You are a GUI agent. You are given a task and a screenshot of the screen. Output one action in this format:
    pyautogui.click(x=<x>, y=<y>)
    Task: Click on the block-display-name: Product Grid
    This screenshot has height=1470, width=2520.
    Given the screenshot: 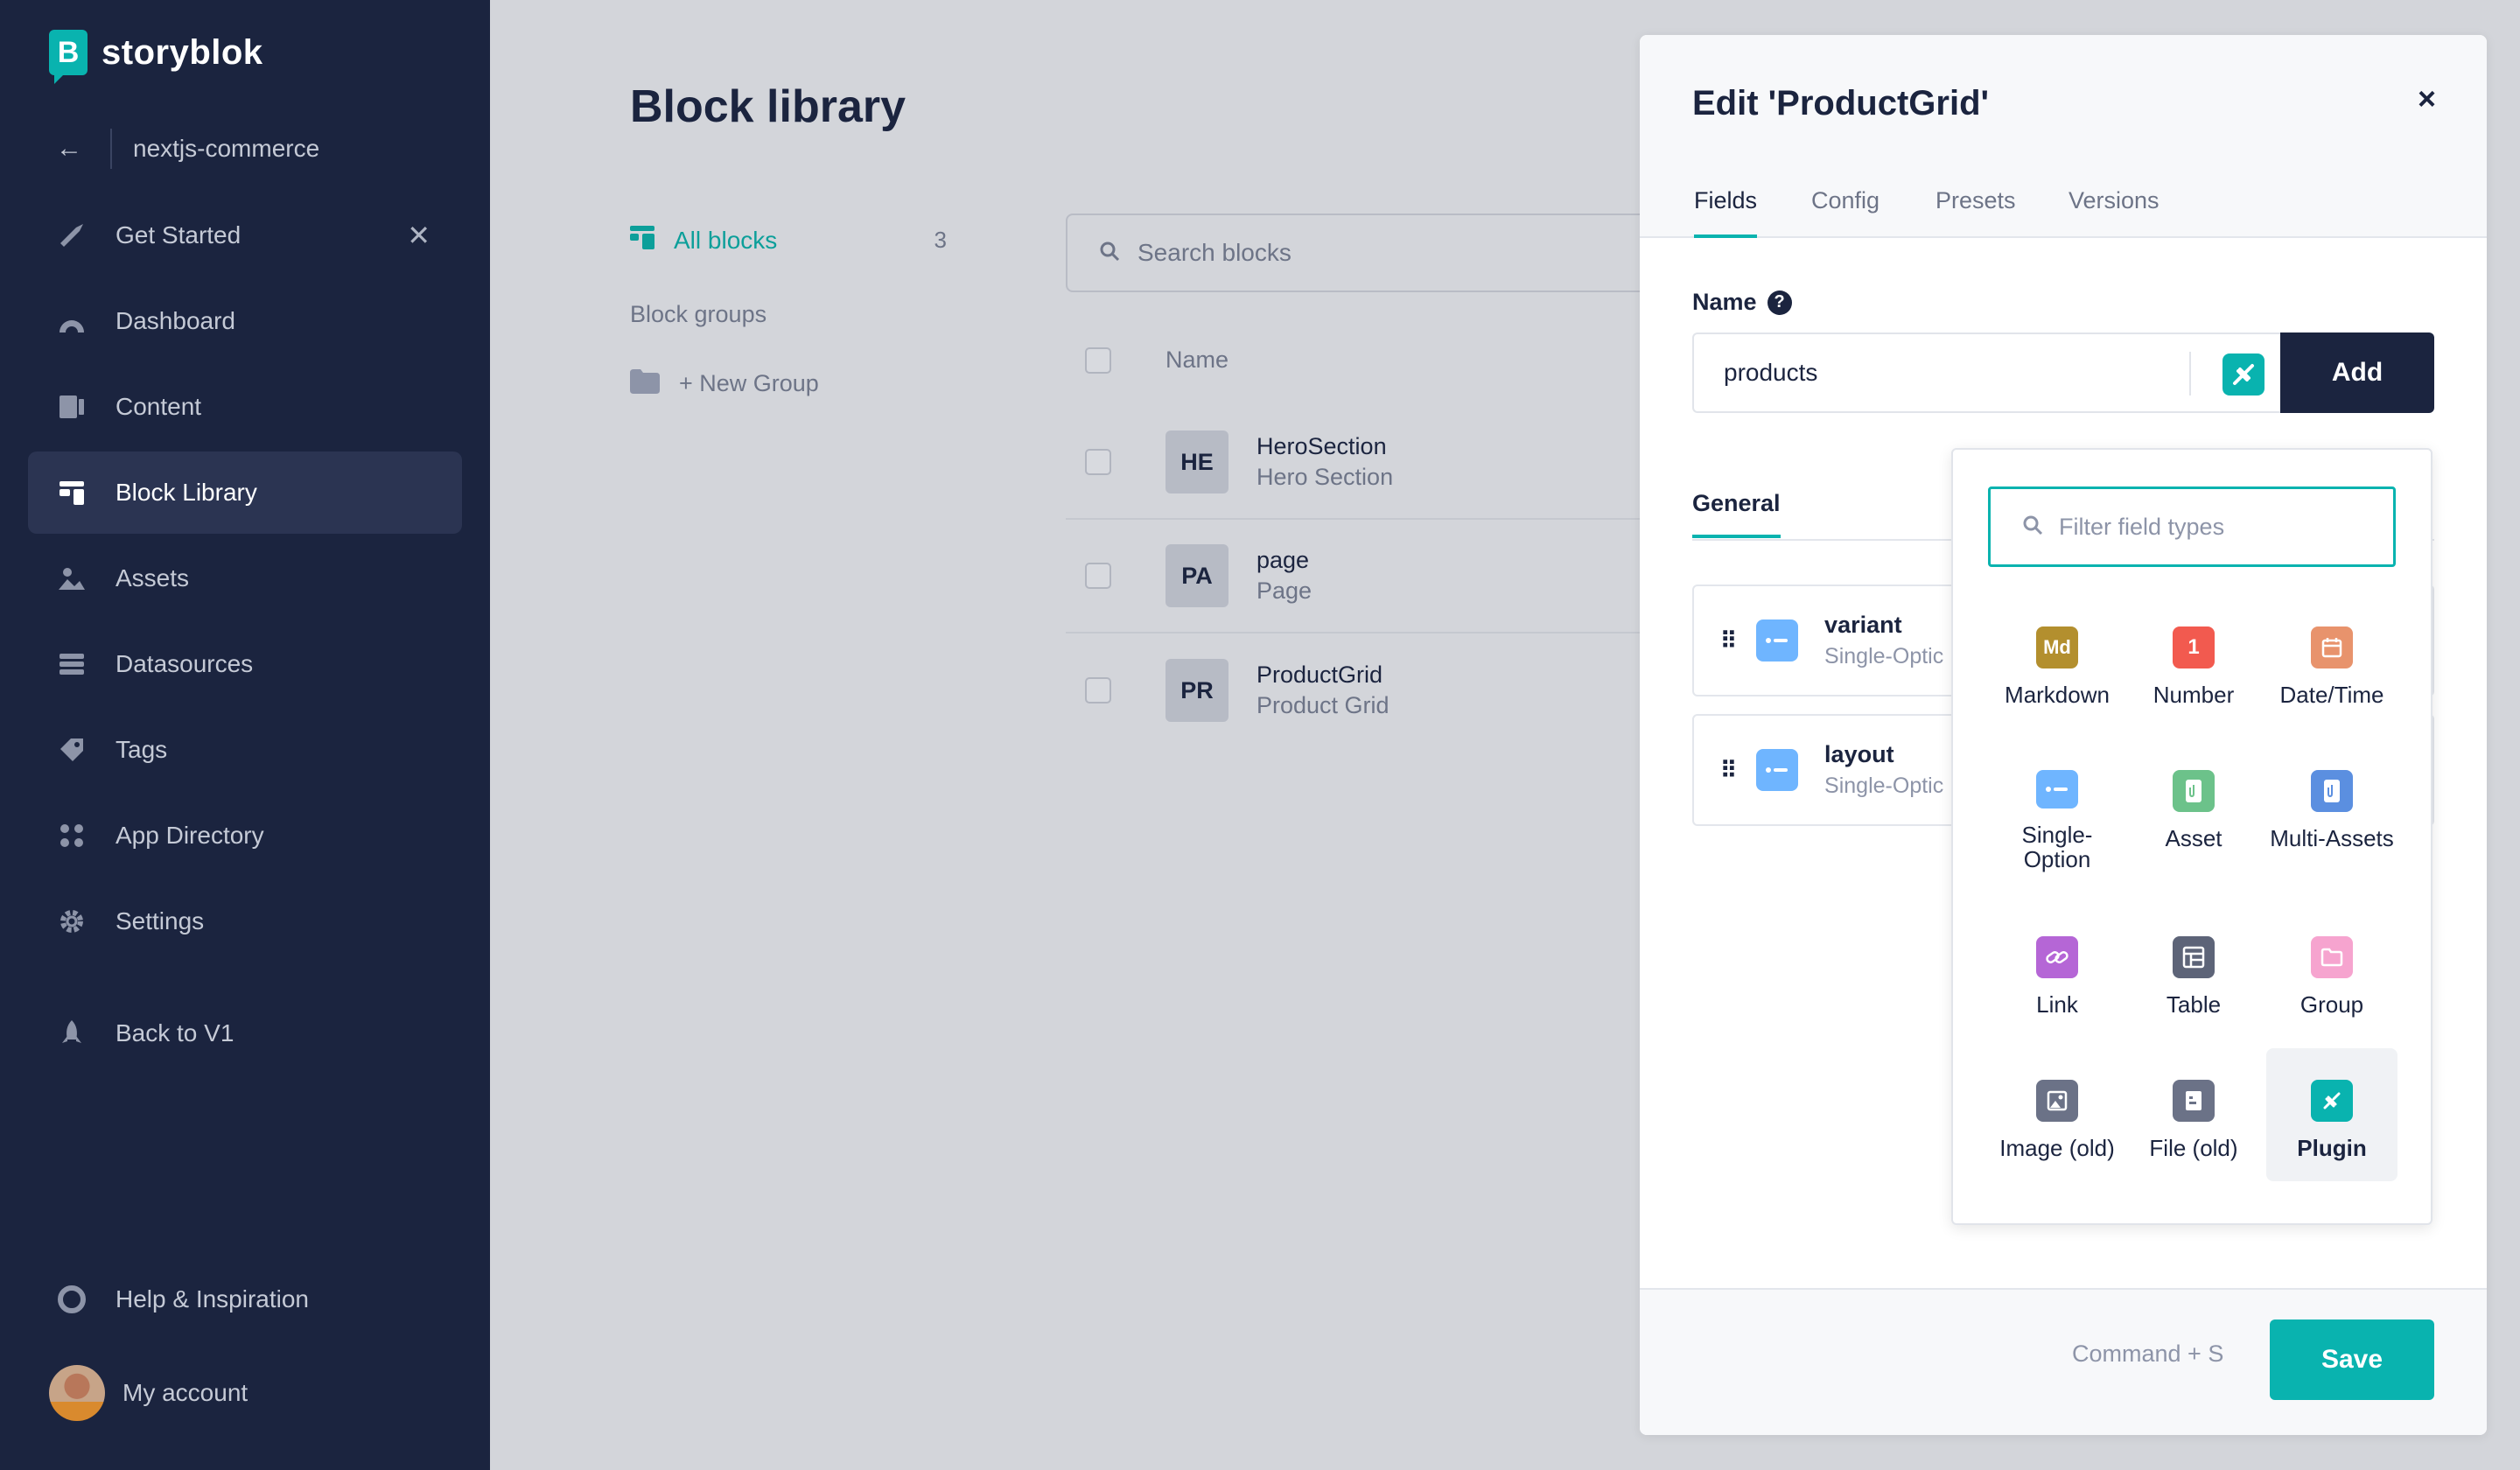 What is the action you would take?
    pyautogui.click(x=1323, y=705)
    